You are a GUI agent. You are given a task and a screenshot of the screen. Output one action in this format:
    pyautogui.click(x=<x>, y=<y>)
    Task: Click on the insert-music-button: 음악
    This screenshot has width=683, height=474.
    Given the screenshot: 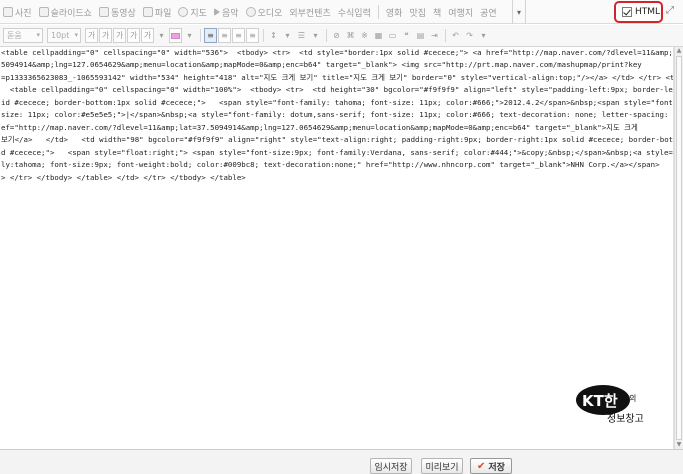 What is the action you would take?
    pyautogui.click(x=226, y=12)
    